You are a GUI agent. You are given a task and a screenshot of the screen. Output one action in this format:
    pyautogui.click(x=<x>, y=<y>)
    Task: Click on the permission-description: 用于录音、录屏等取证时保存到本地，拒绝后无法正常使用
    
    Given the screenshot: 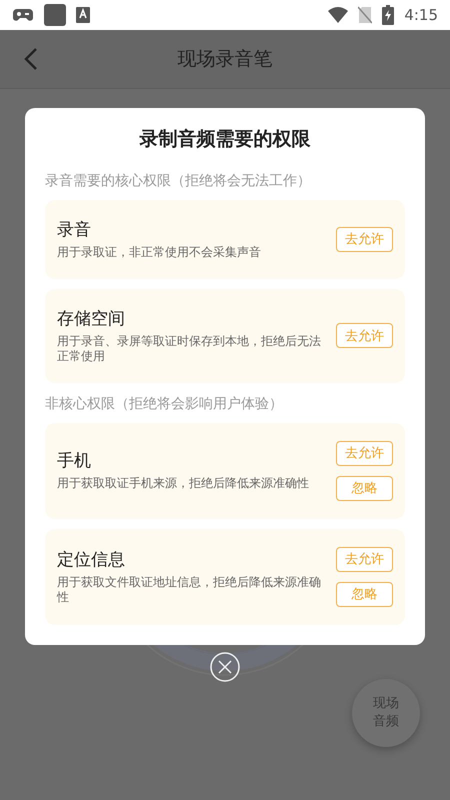 What is the action you would take?
    pyautogui.click(x=189, y=349)
    